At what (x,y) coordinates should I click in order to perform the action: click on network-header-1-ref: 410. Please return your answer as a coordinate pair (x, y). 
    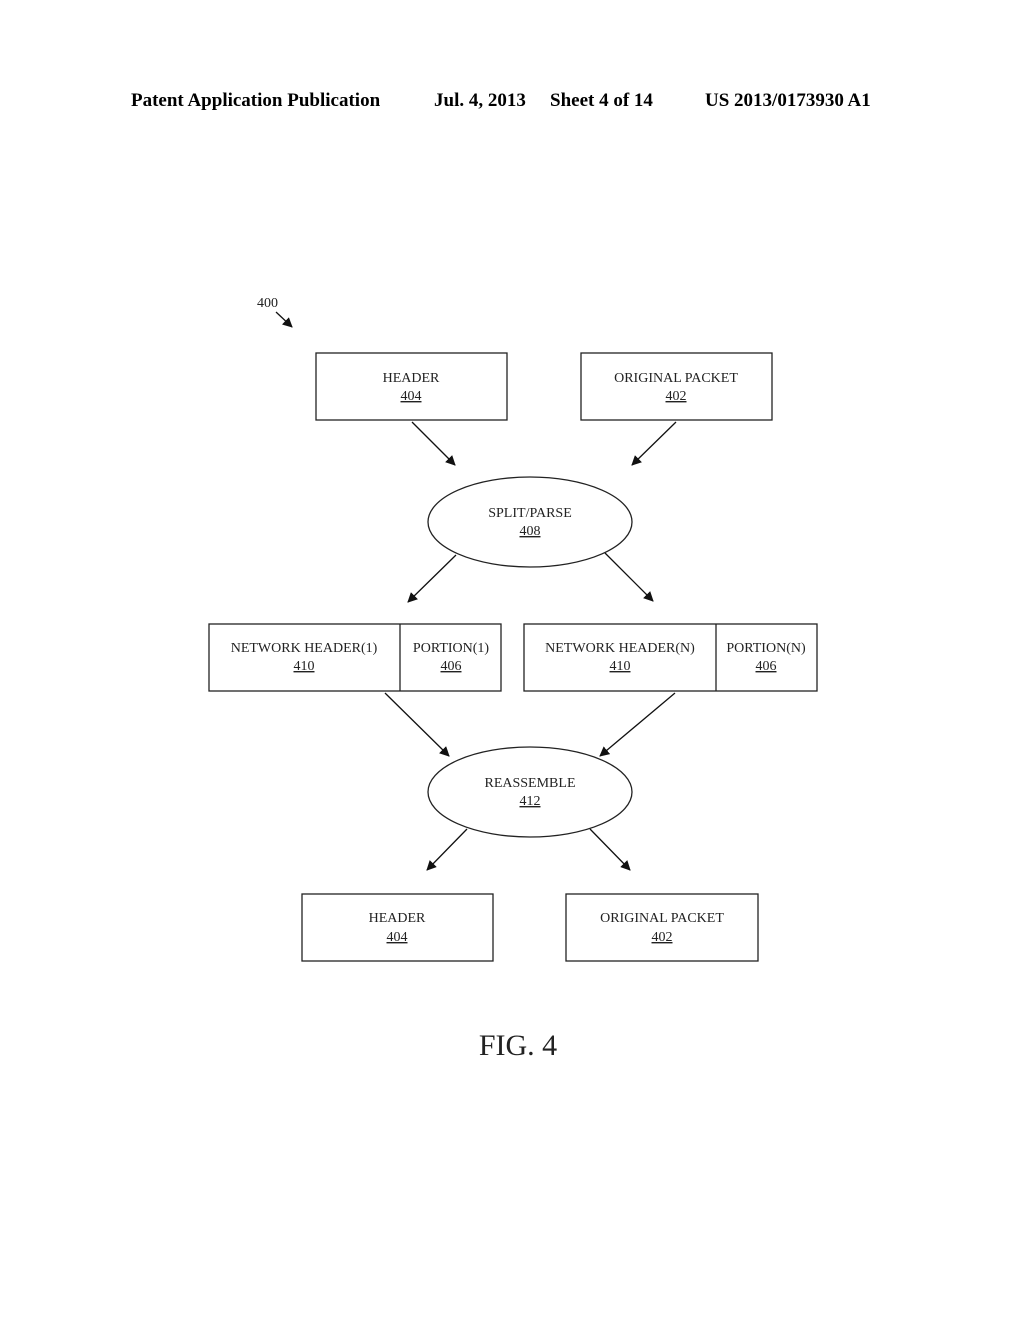
    Looking at the image, I should click on (304, 666).